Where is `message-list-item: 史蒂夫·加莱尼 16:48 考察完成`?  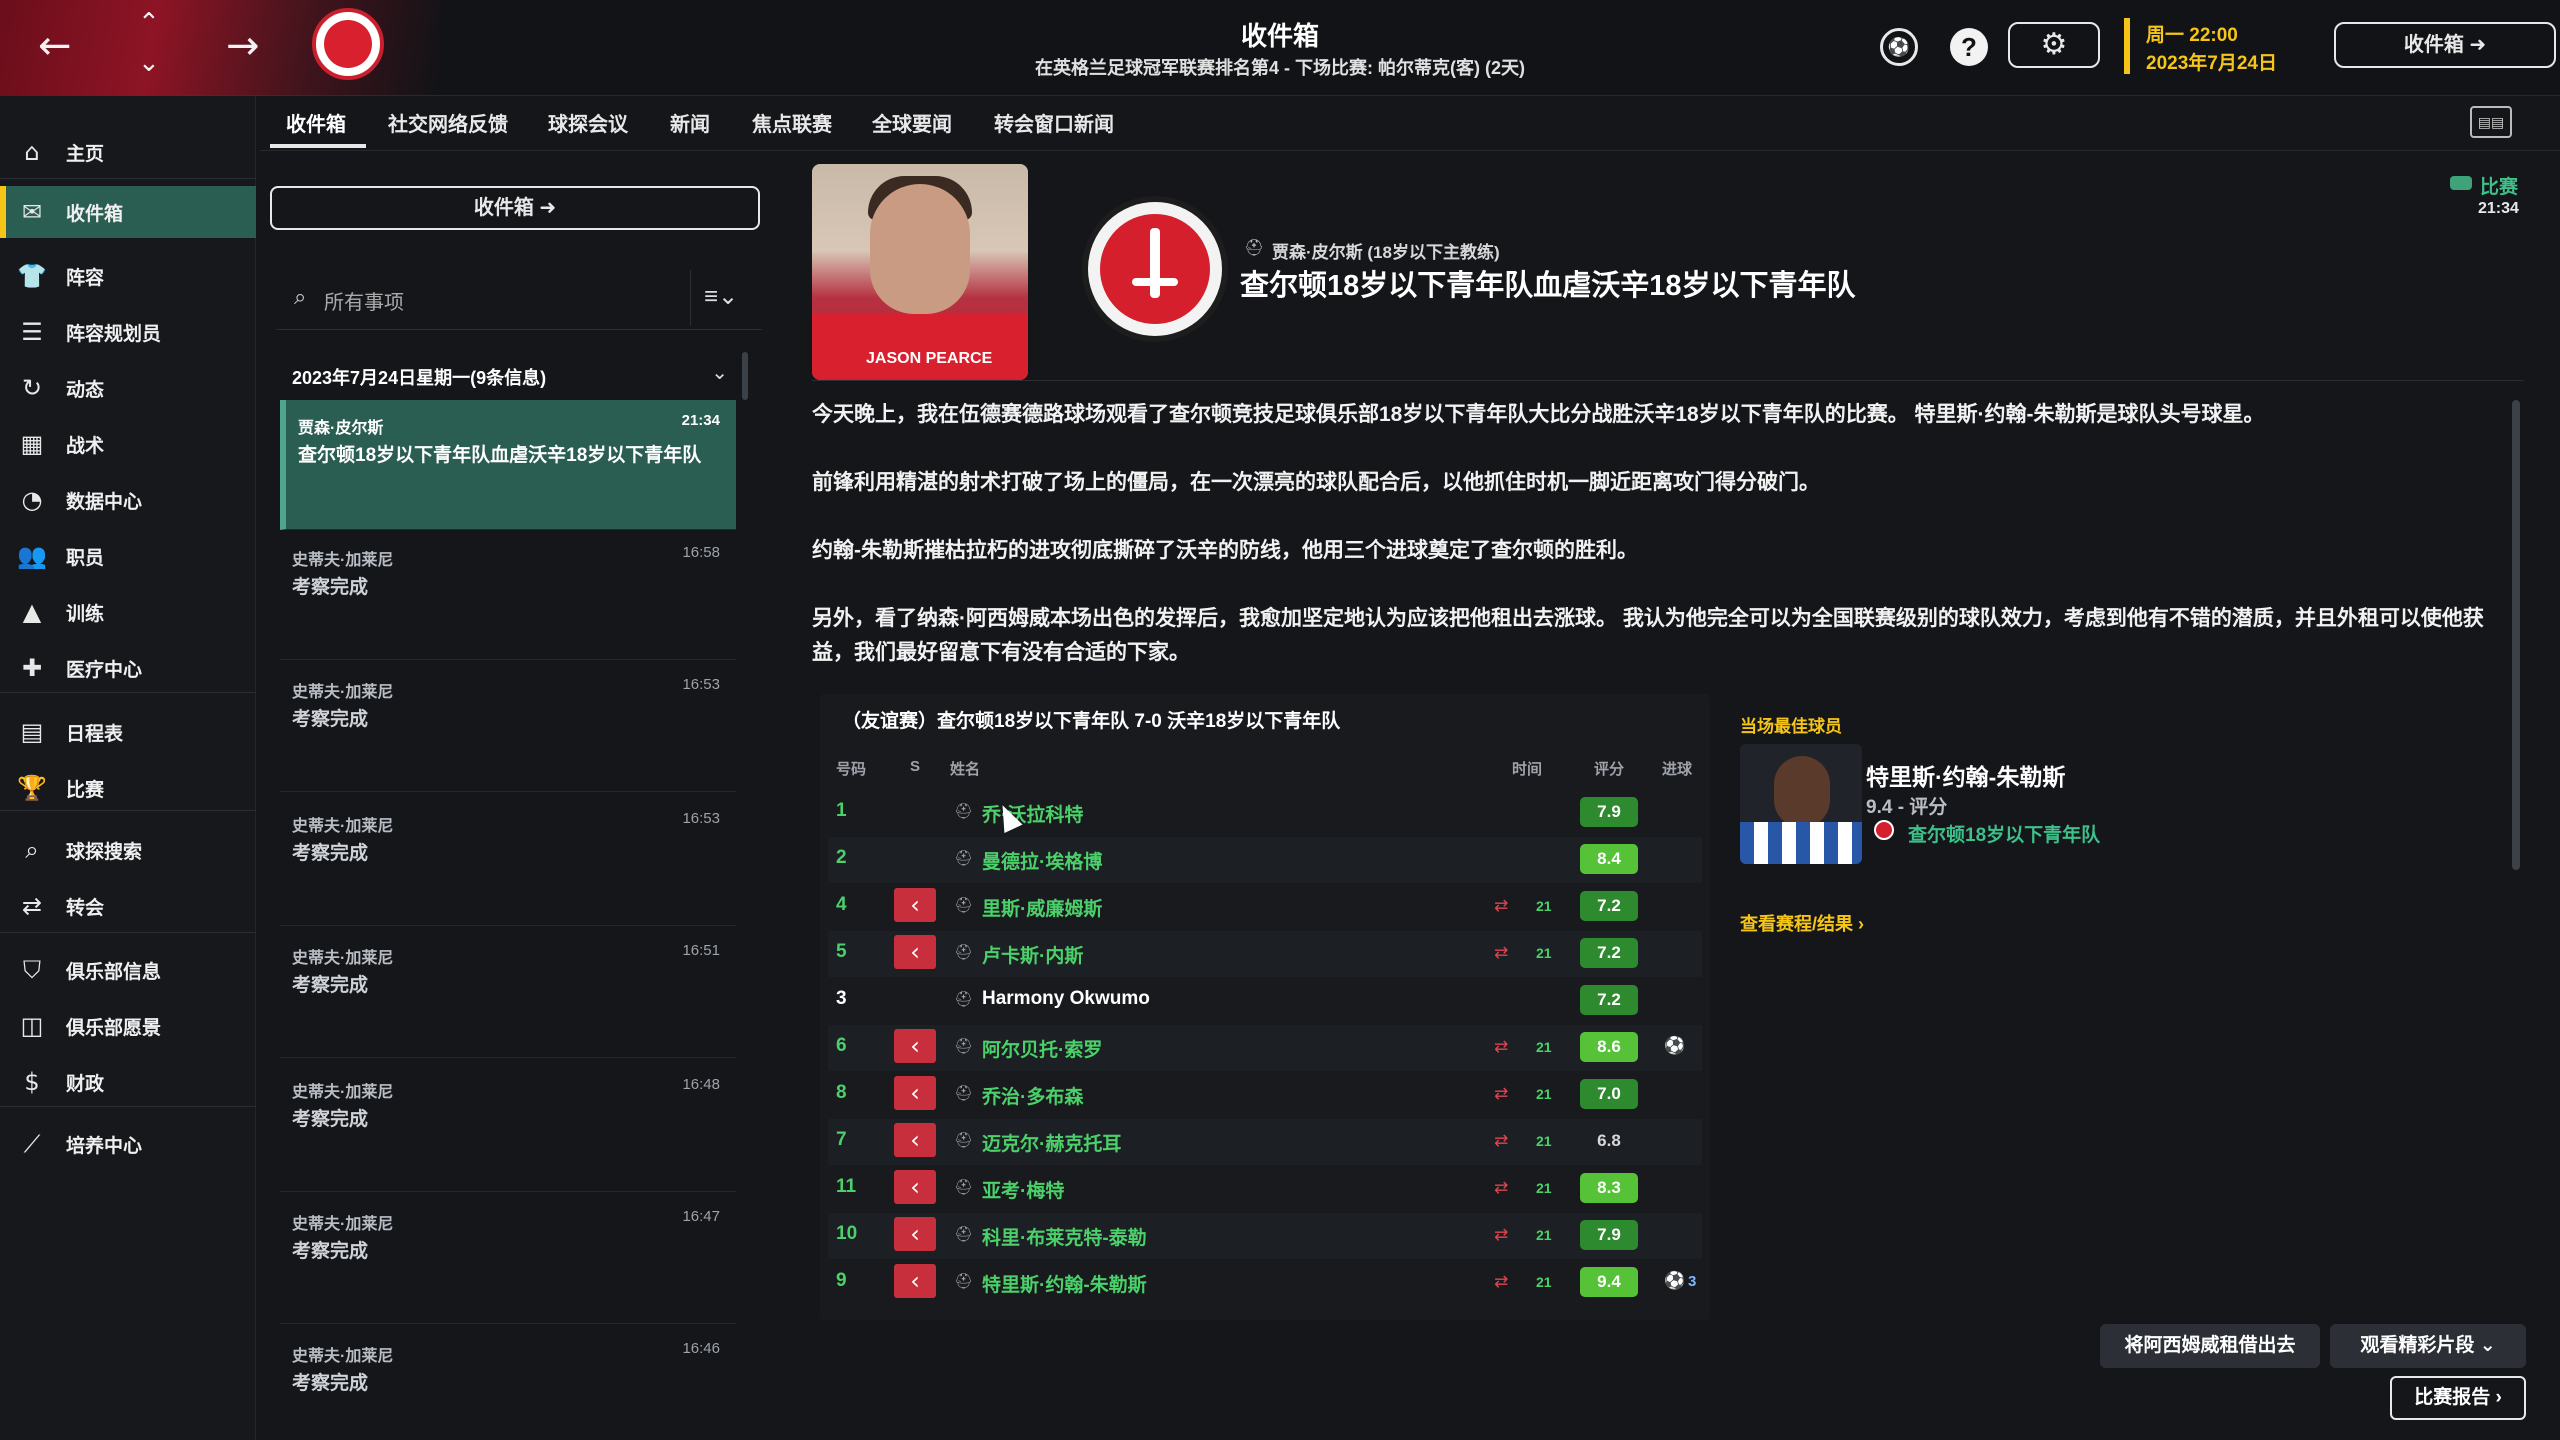 message-list-item: 史蒂夫·加莱尼 16:48 考察完成 is located at coordinates (508, 1128).